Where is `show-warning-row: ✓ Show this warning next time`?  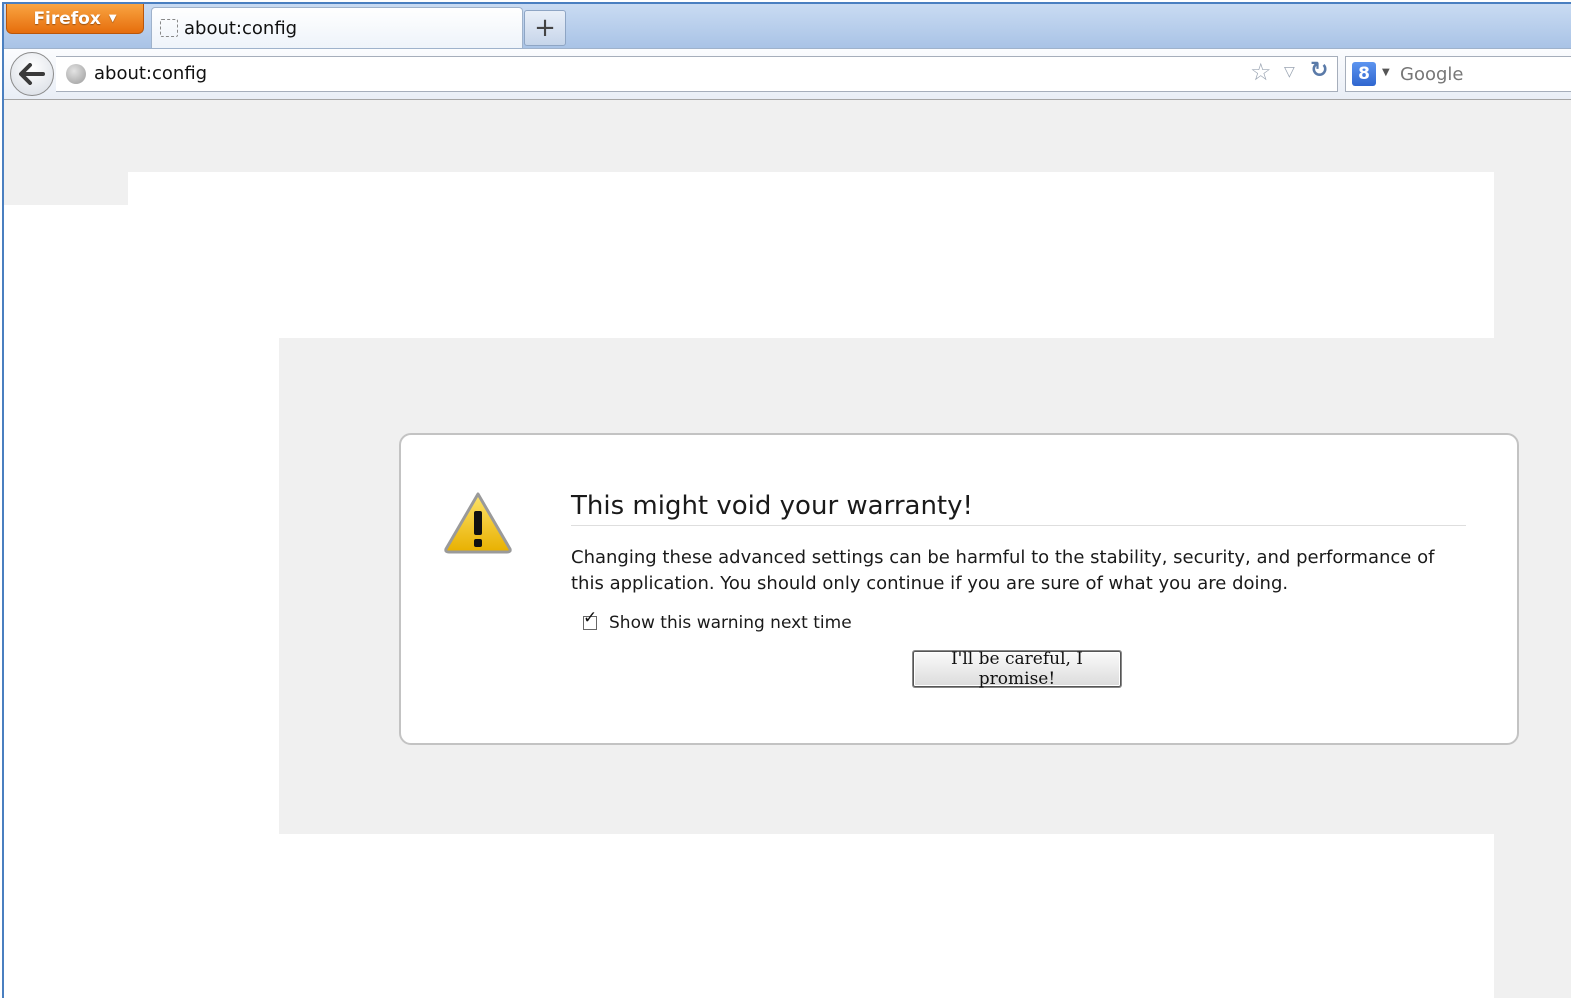
show-warning-row: ✓ Show this warning next time is located at coordinates (717, 621).